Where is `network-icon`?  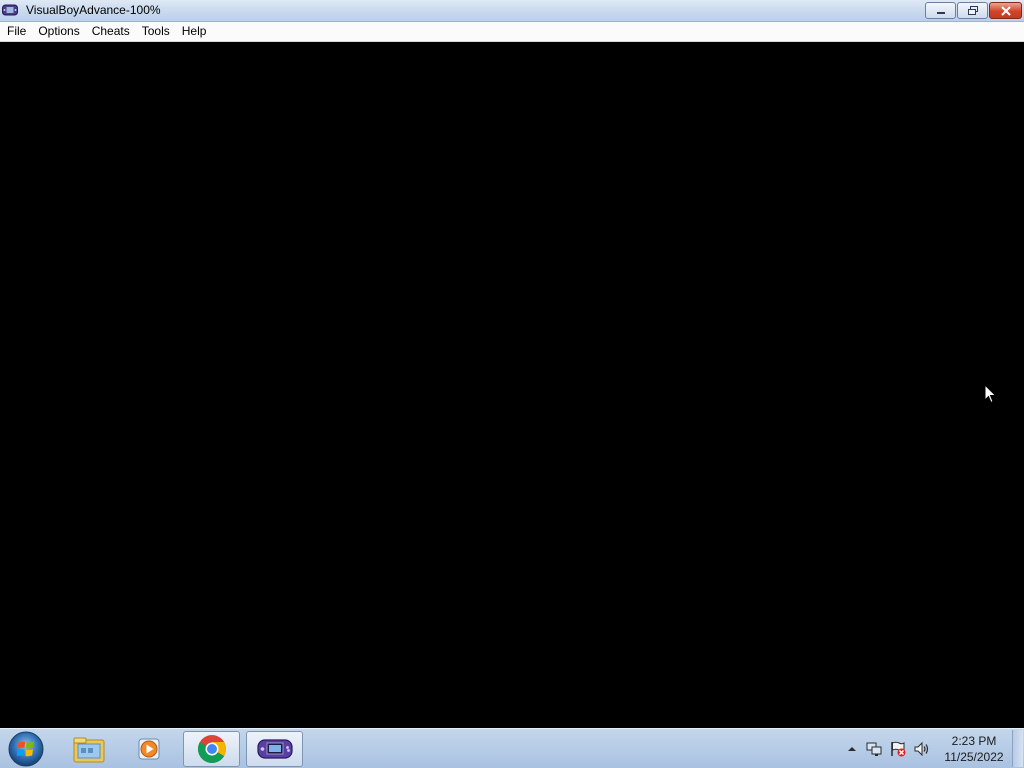
network-icon is located at coordinates (874, 749).